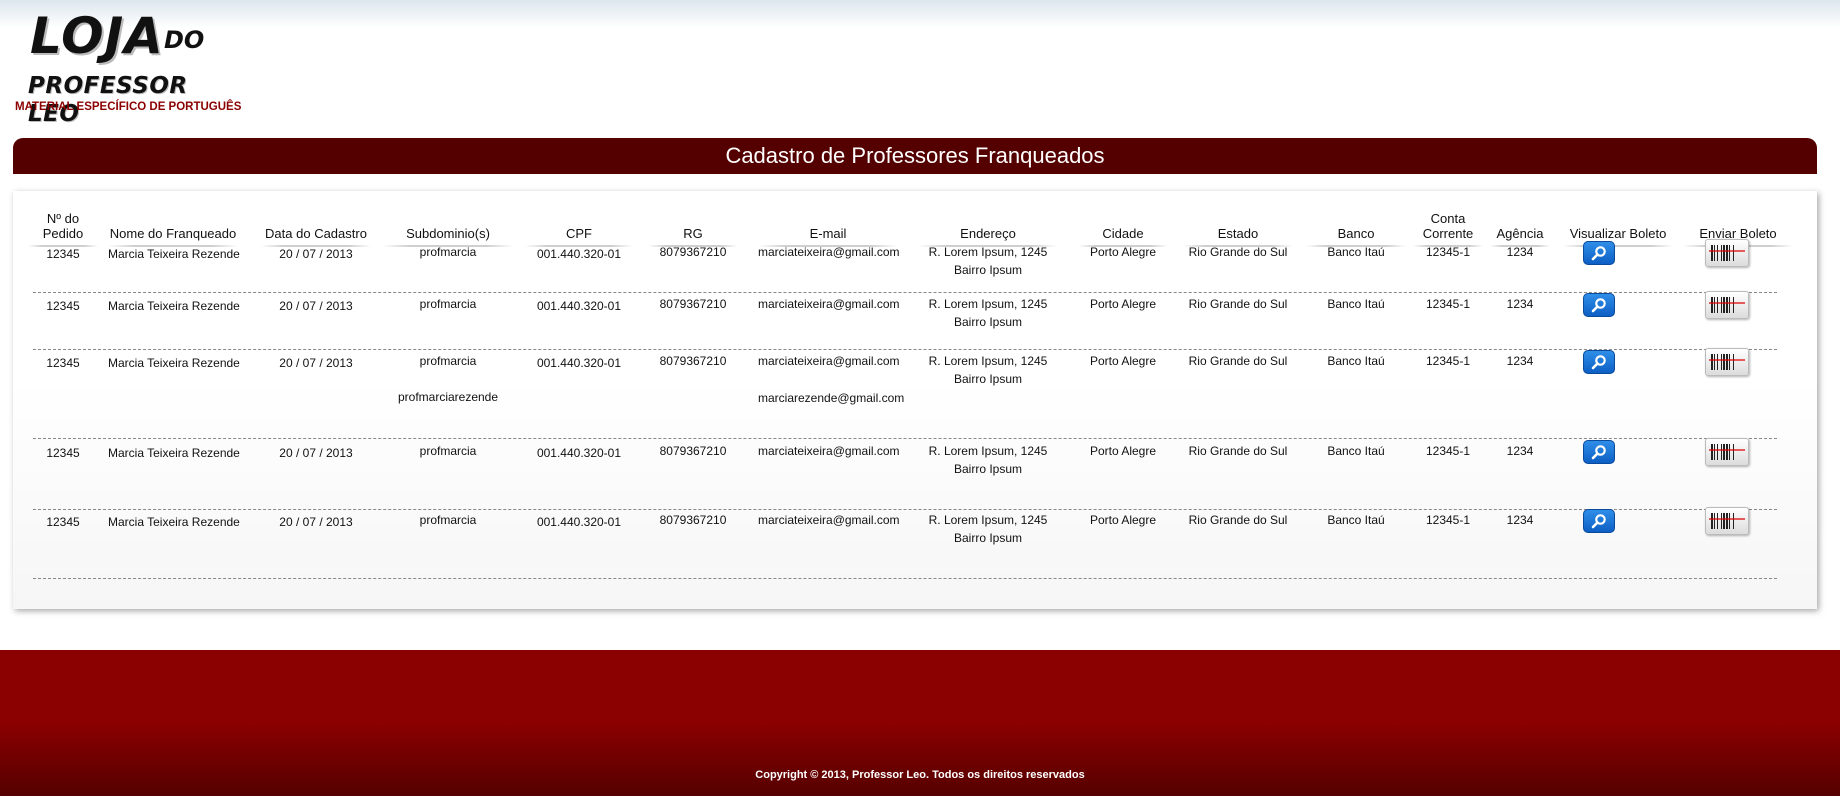  Describe the element at coordinates (128, 107) in the screenshot. I see `logo-tagline: MATERIAL ESPECÍFICO DE PORTUGUÊS` at that location.